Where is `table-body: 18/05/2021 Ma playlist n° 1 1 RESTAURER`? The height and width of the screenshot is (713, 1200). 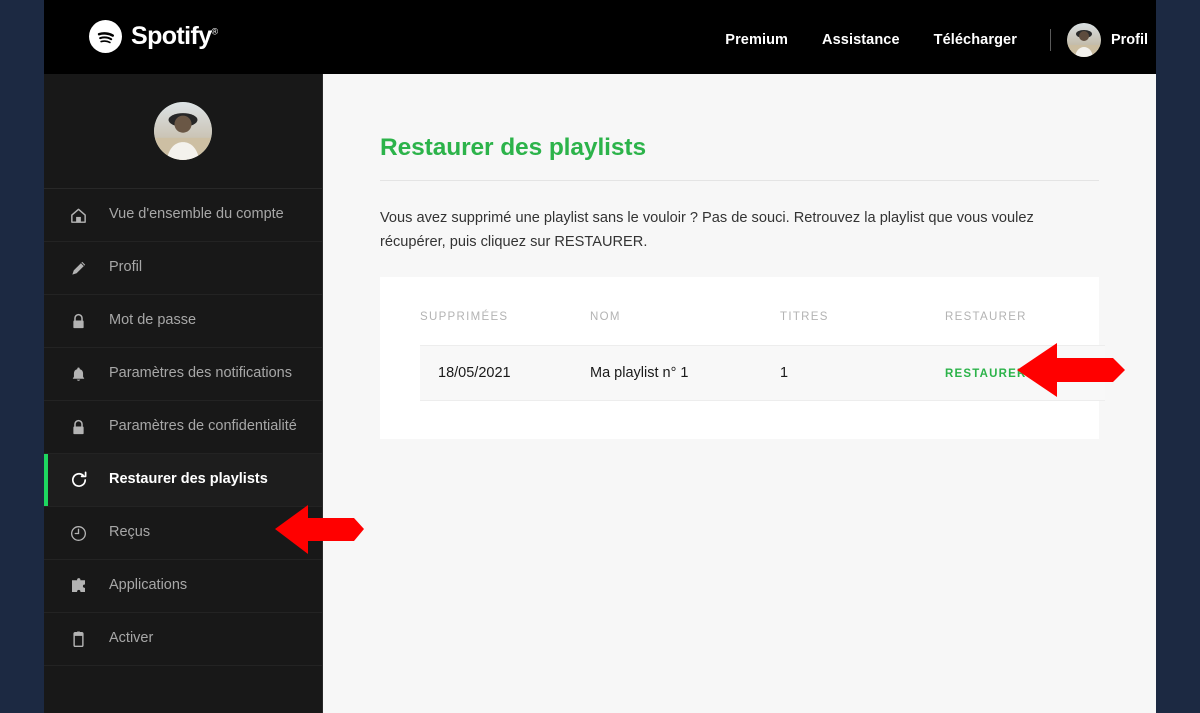 table-body: 18/05/2021 Ma playlist n° 1 1 RESTAURER is located at coordinates (762, 373).